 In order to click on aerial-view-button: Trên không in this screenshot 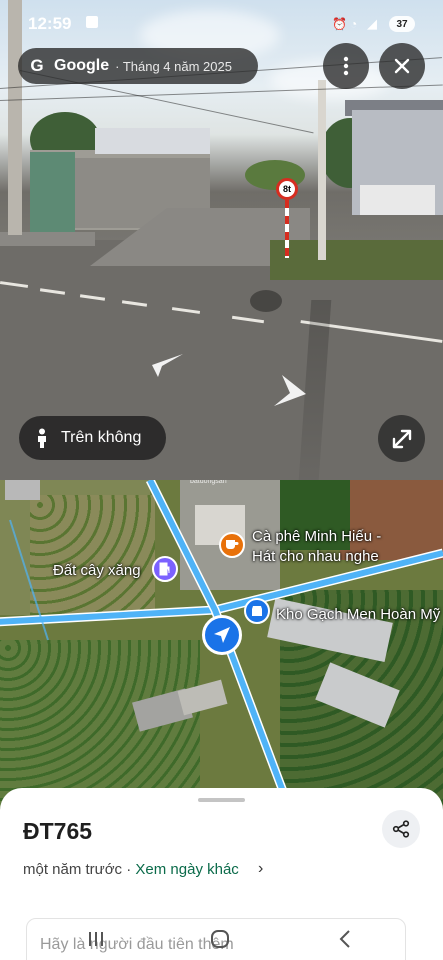, I will do `click(92, 438)`.